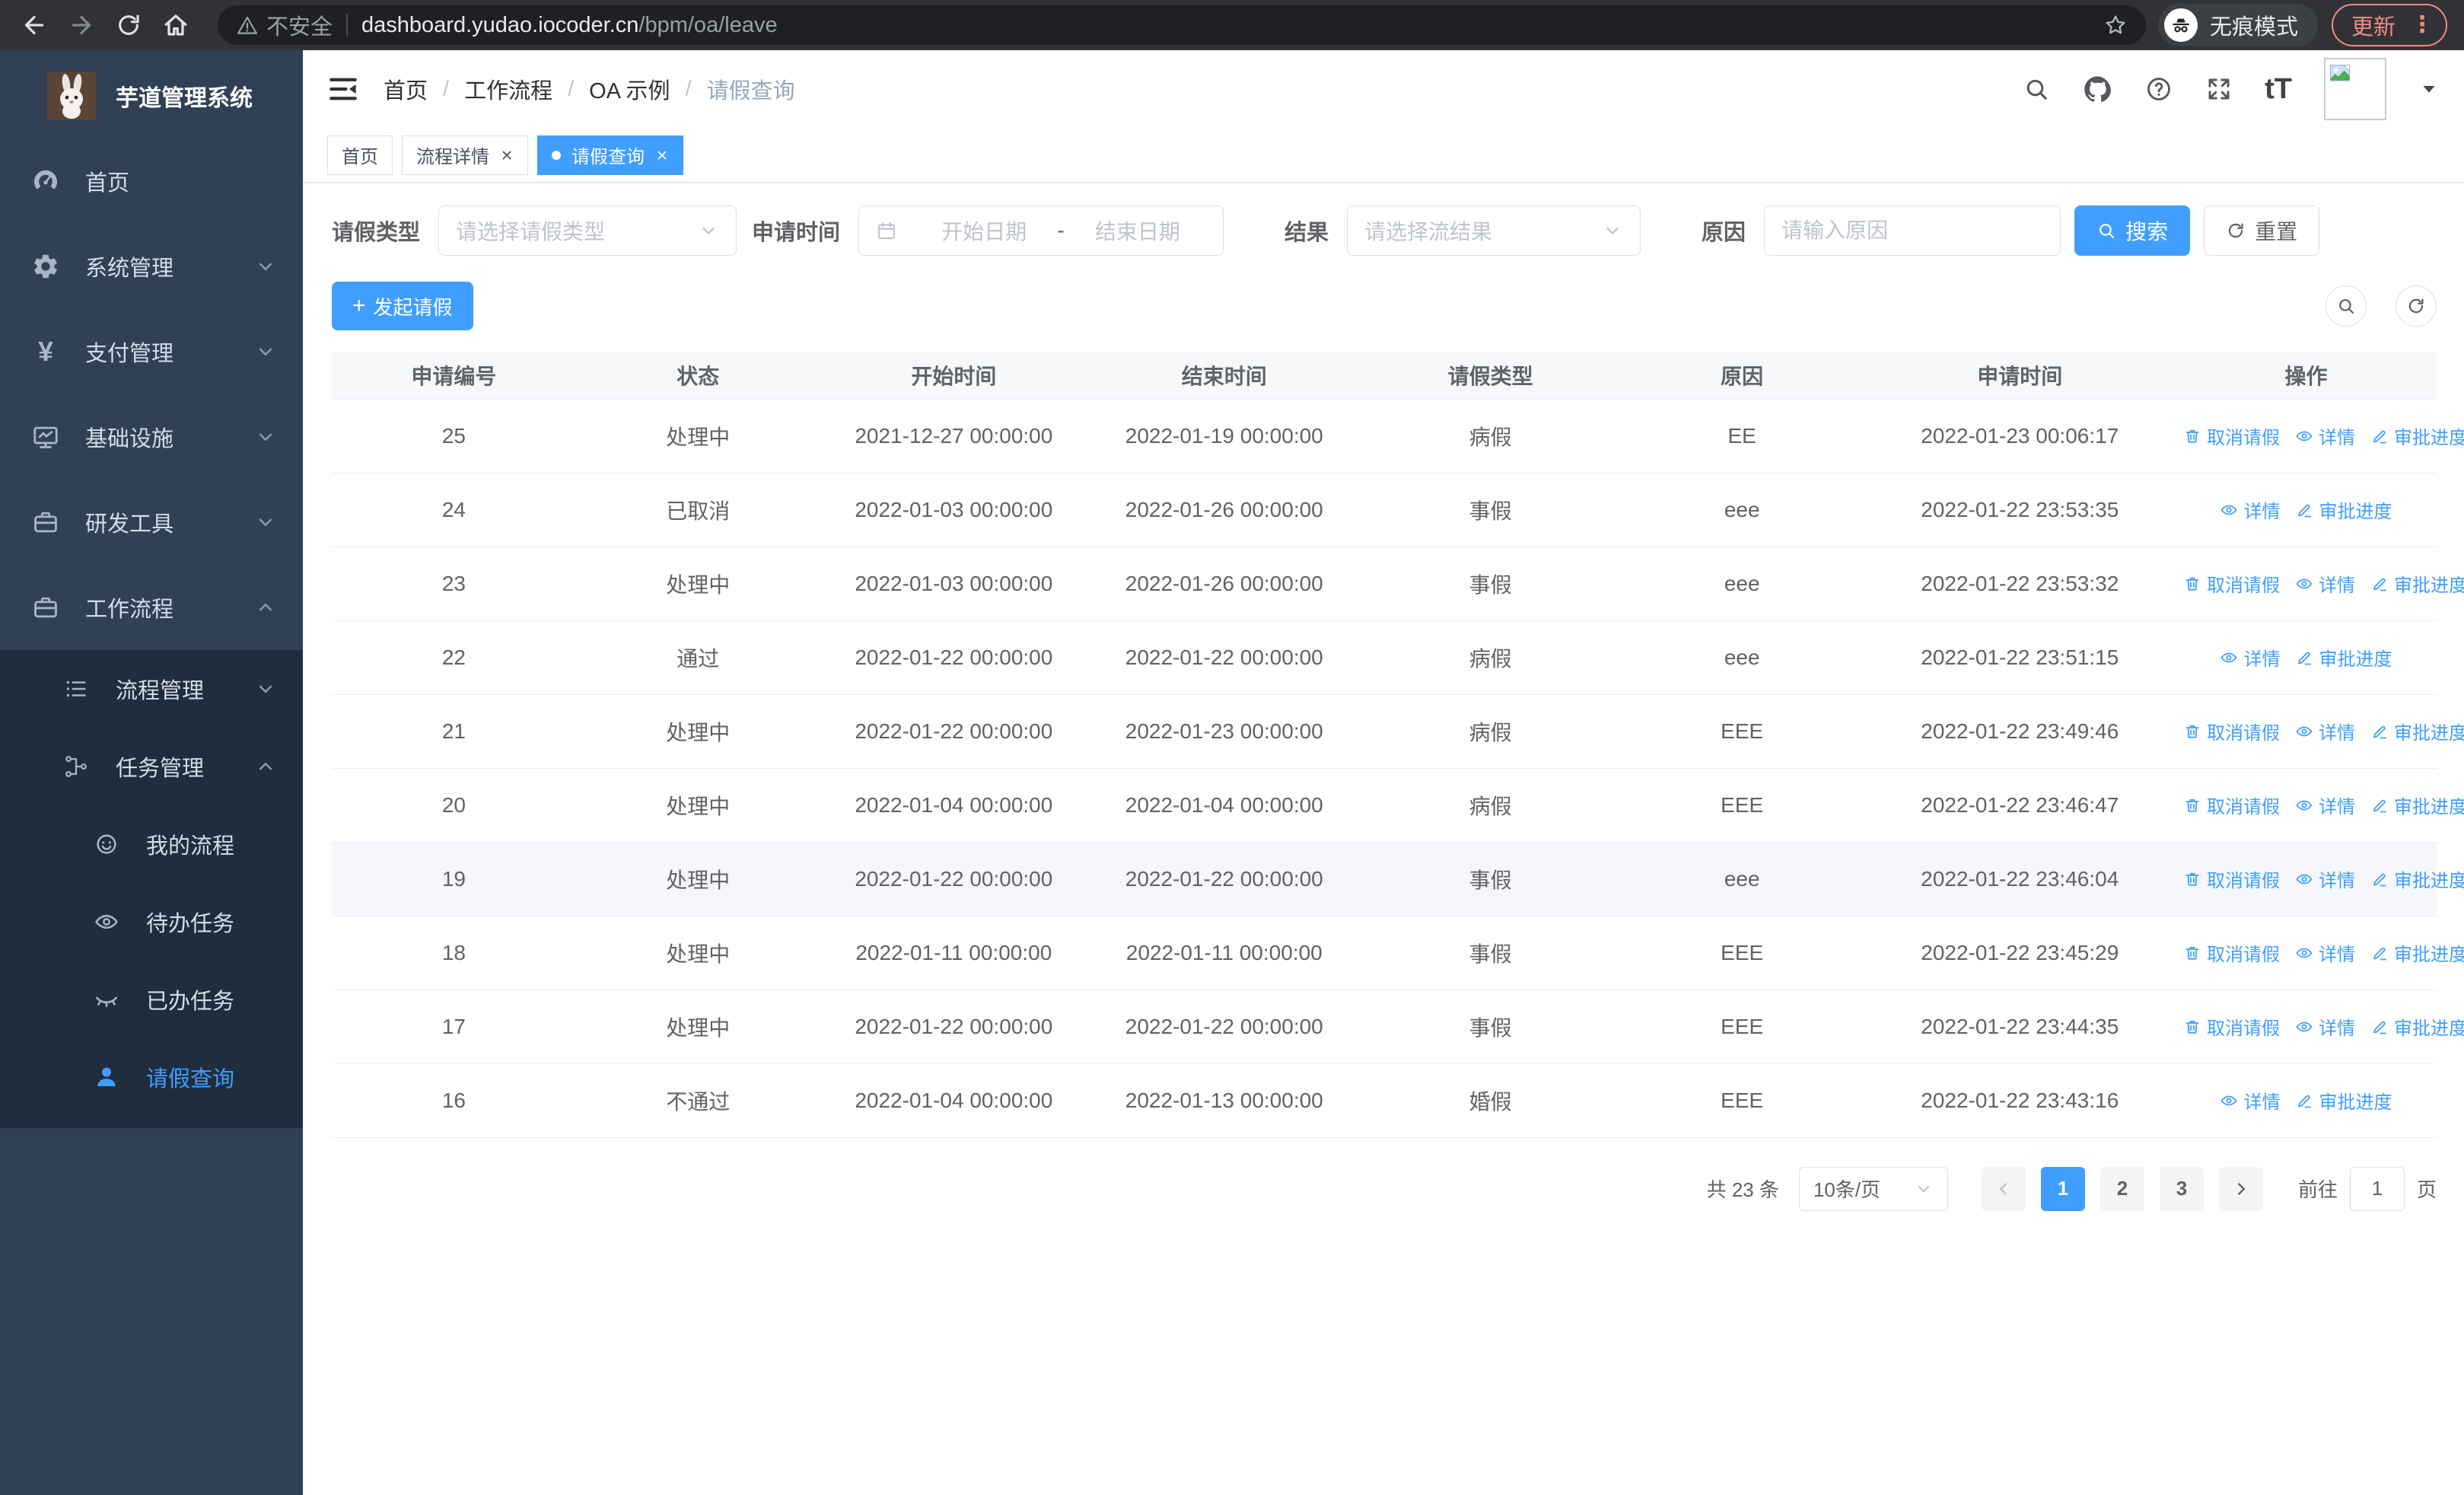 The image size is (2464, 1495). Describe the element at coordinates (2158, 90) in the screenshot. I see `help-icon` at that location.